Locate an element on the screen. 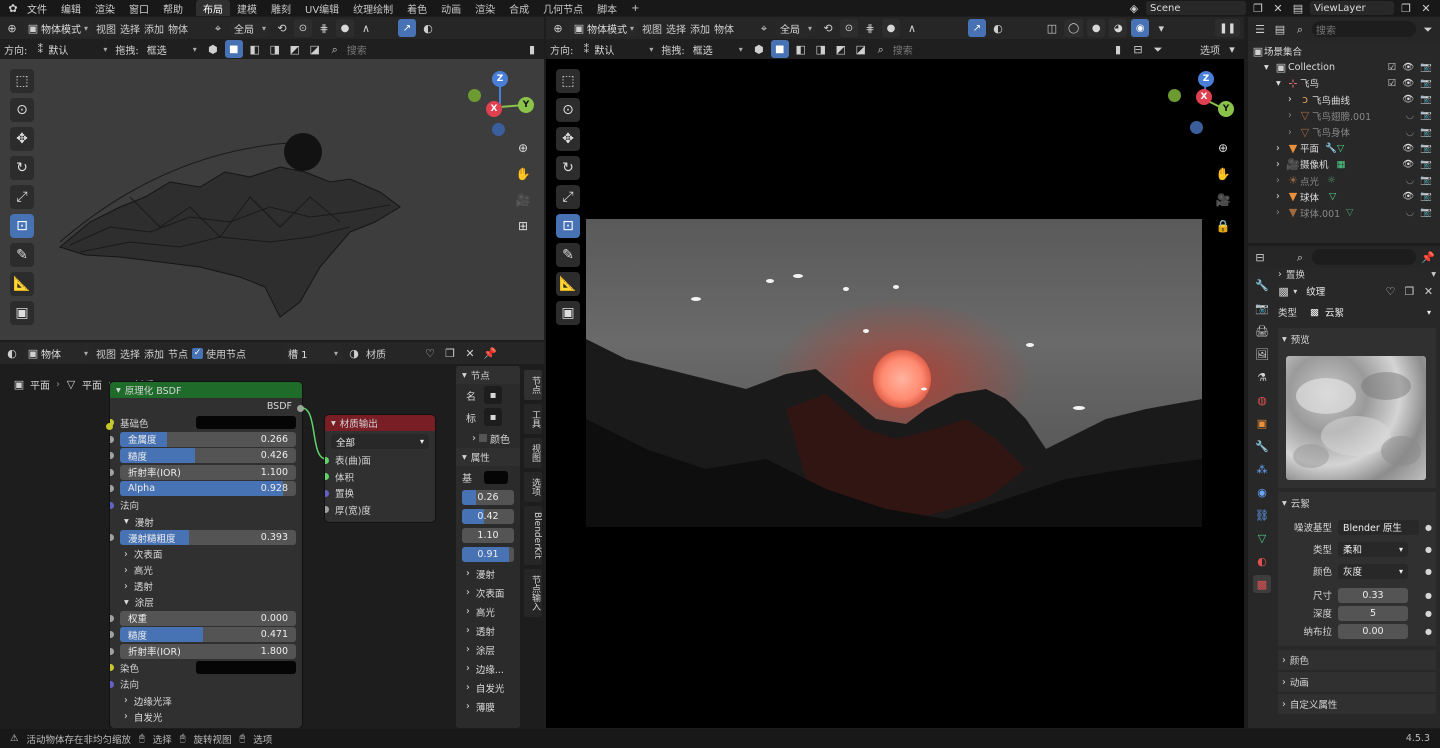 This screenshot has width=1440, height=748. unlink-material-icon: ✕ is located at coordinates (470, 353).